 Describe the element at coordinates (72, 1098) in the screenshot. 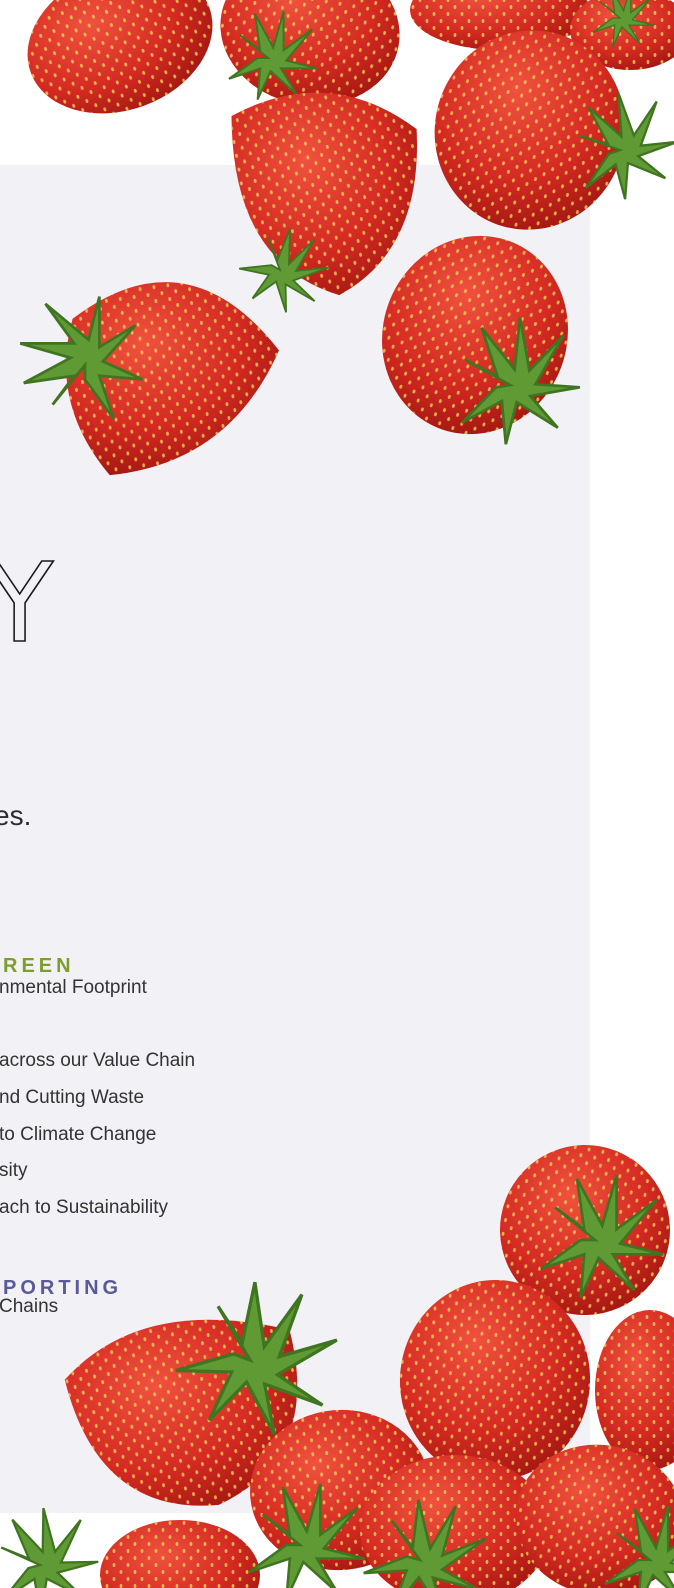

I see `toc-item: nd Cutting Waste` at that location.